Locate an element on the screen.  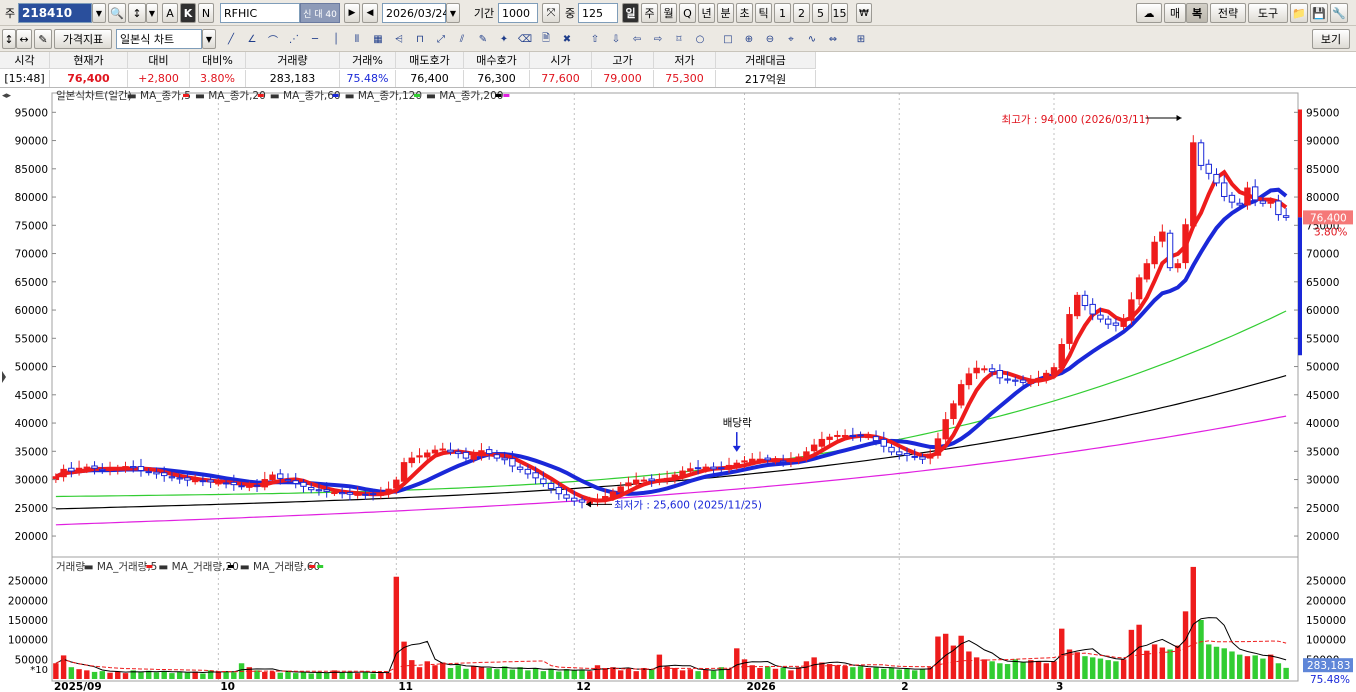
bookmark-icon: ⌑ is located at coordinates (679, 39).